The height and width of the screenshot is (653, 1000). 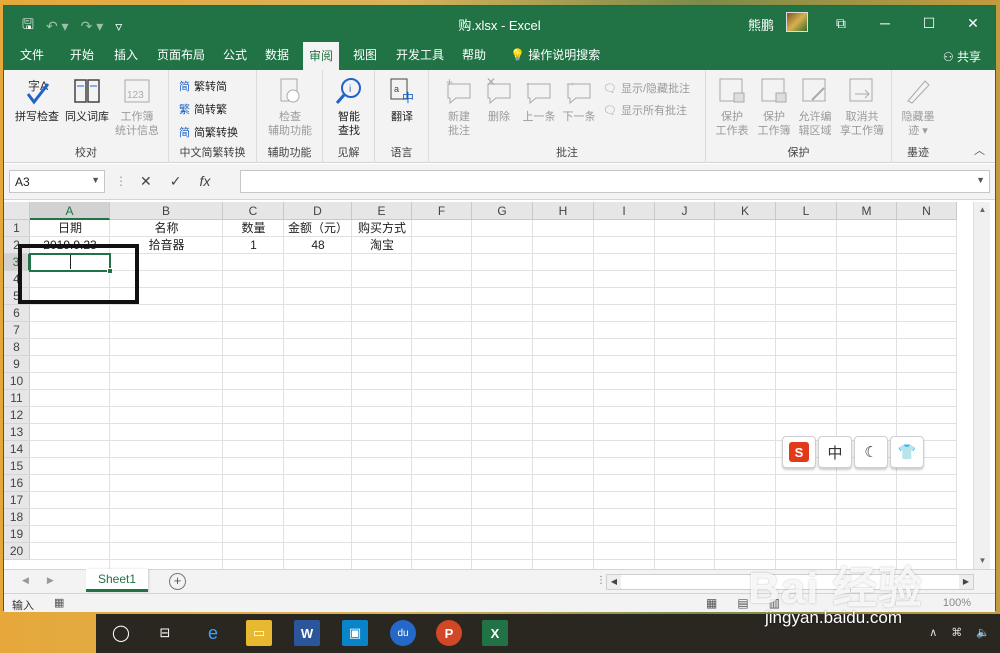 What do you see at coordinates (885, 23) in the screenshot?
I see `minimize-button: ─` at bounding box center [885, 23].